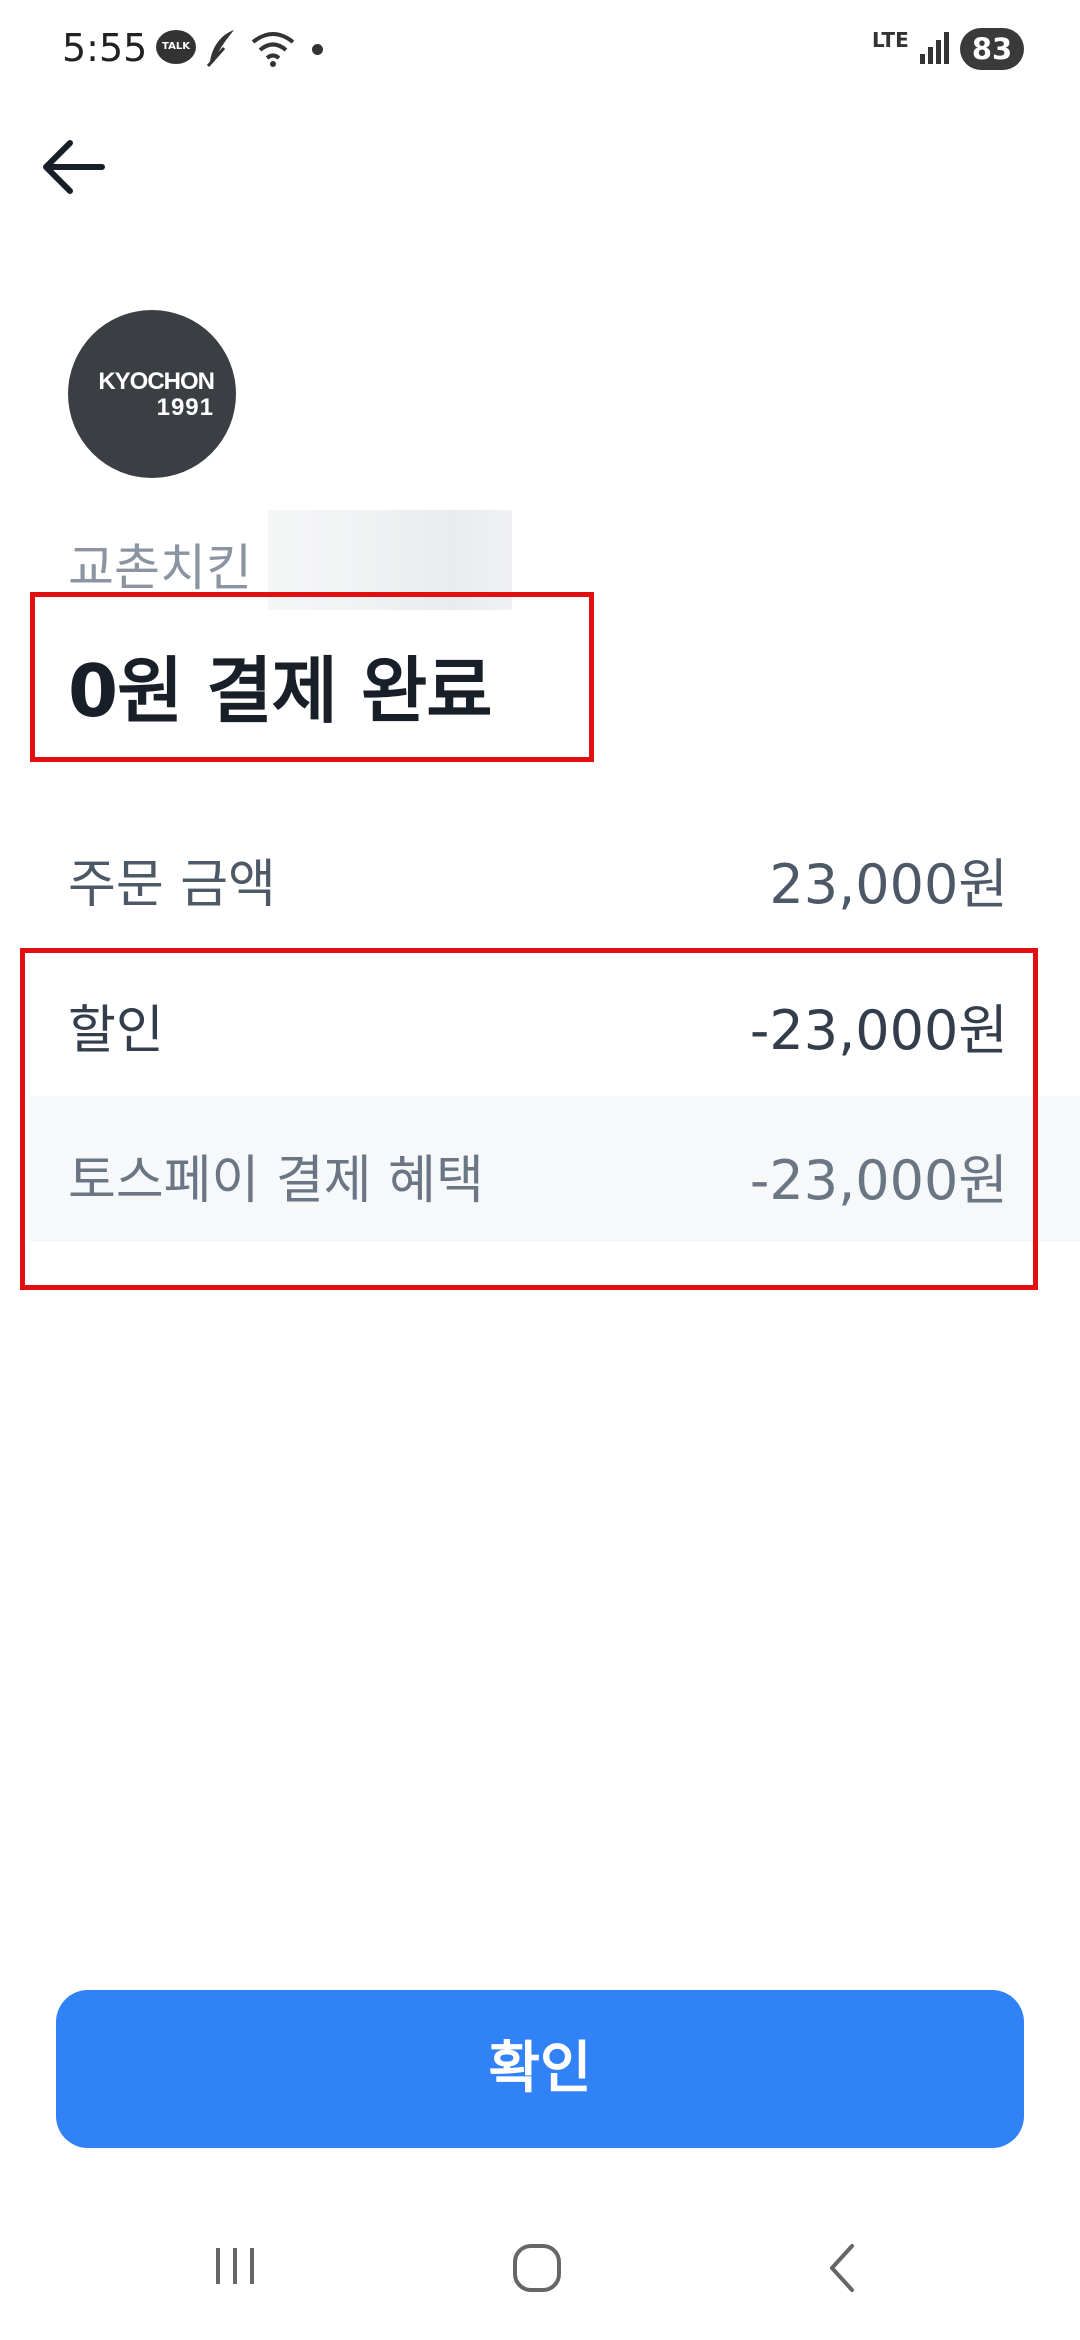 Image resolution: width=1080 pixels, height=2340 pixels. Describe the element at coordinates (529, 1119) in the screenshot. I see `highlight-box` at that location.